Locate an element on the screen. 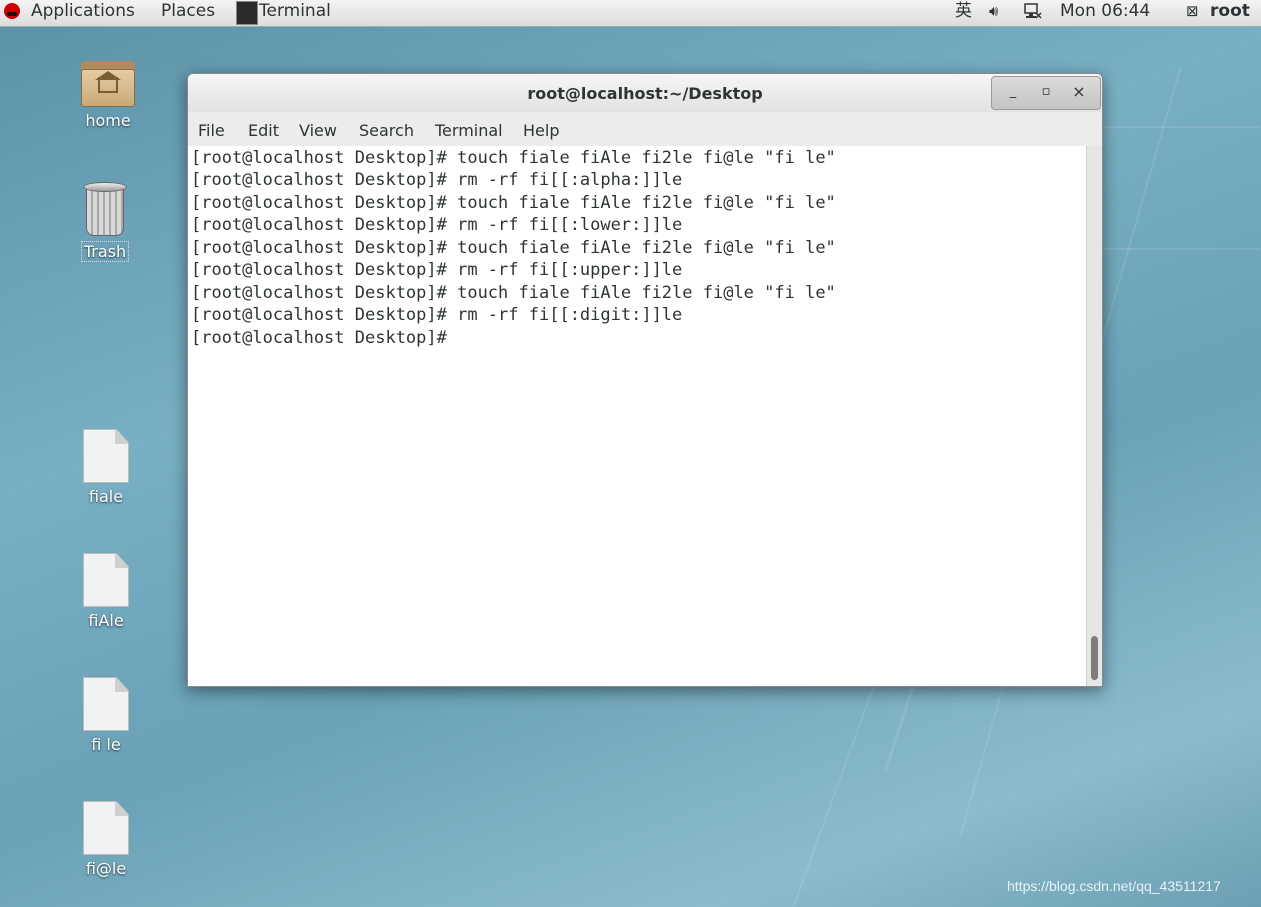 The height and width of the screenshot is (907, 1261). desktop-icon-home: home is located at coordinates (108, 93).